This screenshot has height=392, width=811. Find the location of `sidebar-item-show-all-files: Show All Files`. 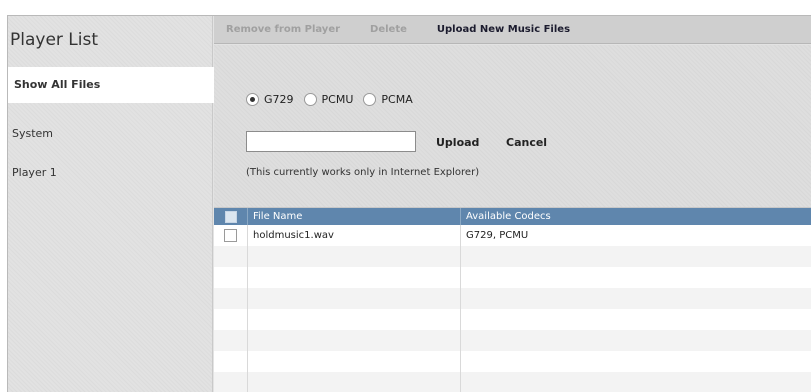

sidebar-item-show-all-files: Show All Files is located at coordinates (111, 85).